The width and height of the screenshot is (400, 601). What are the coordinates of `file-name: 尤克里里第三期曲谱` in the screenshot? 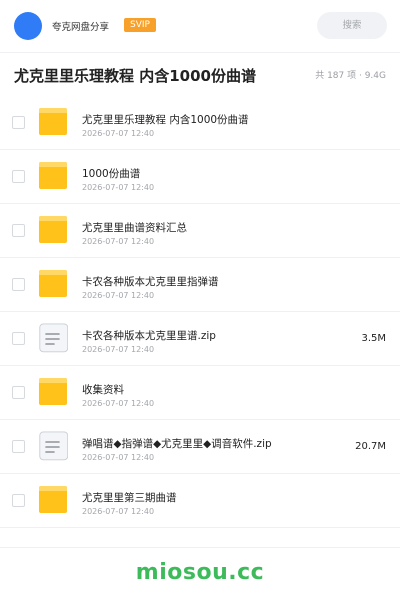 It's located at (129, 497).